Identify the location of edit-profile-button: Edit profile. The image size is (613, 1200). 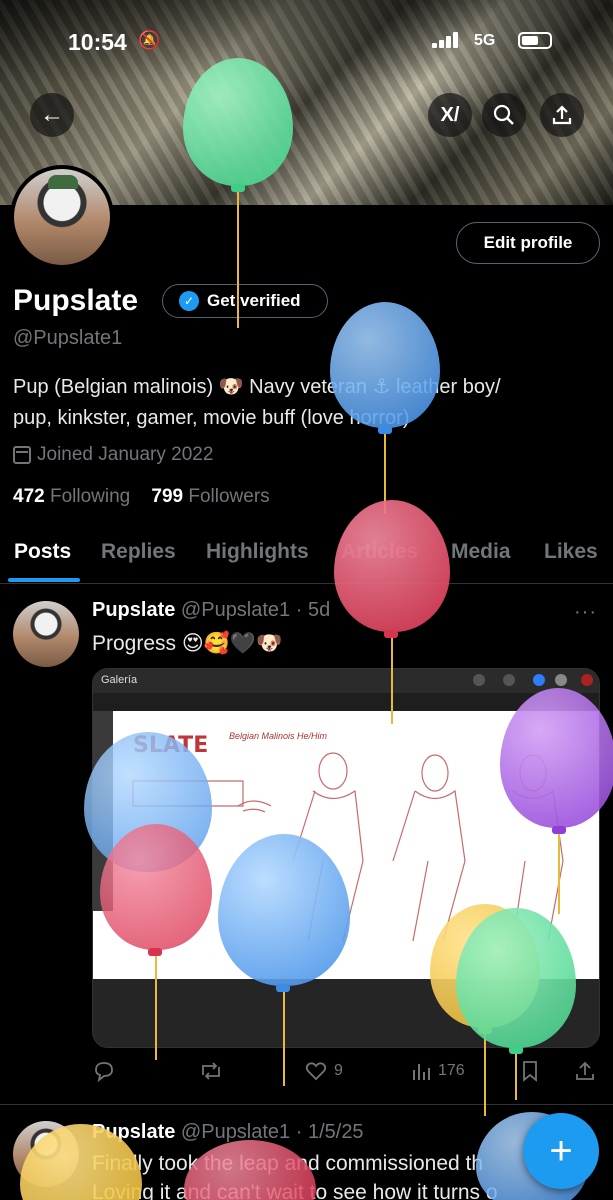
(528, 243).